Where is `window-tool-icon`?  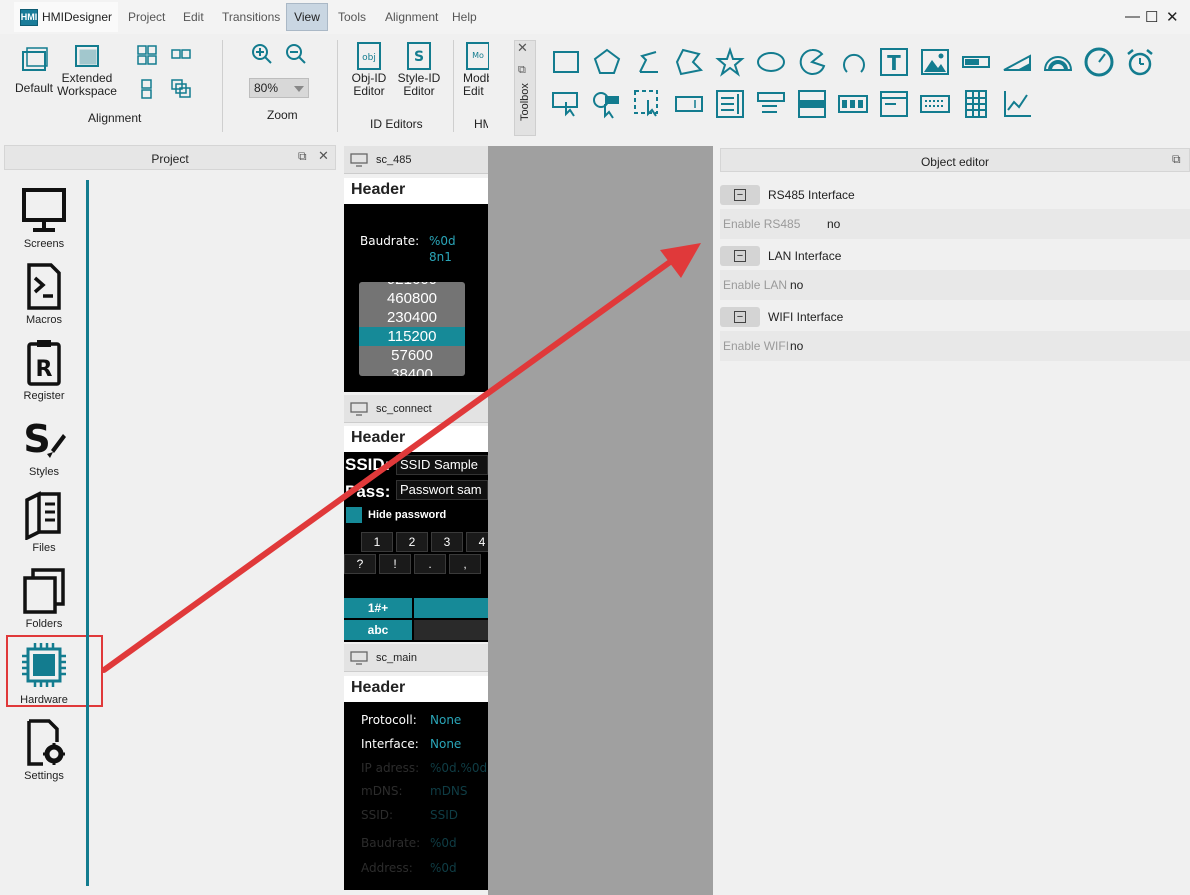 window-tool-icon is located at coordinates (894, 104).